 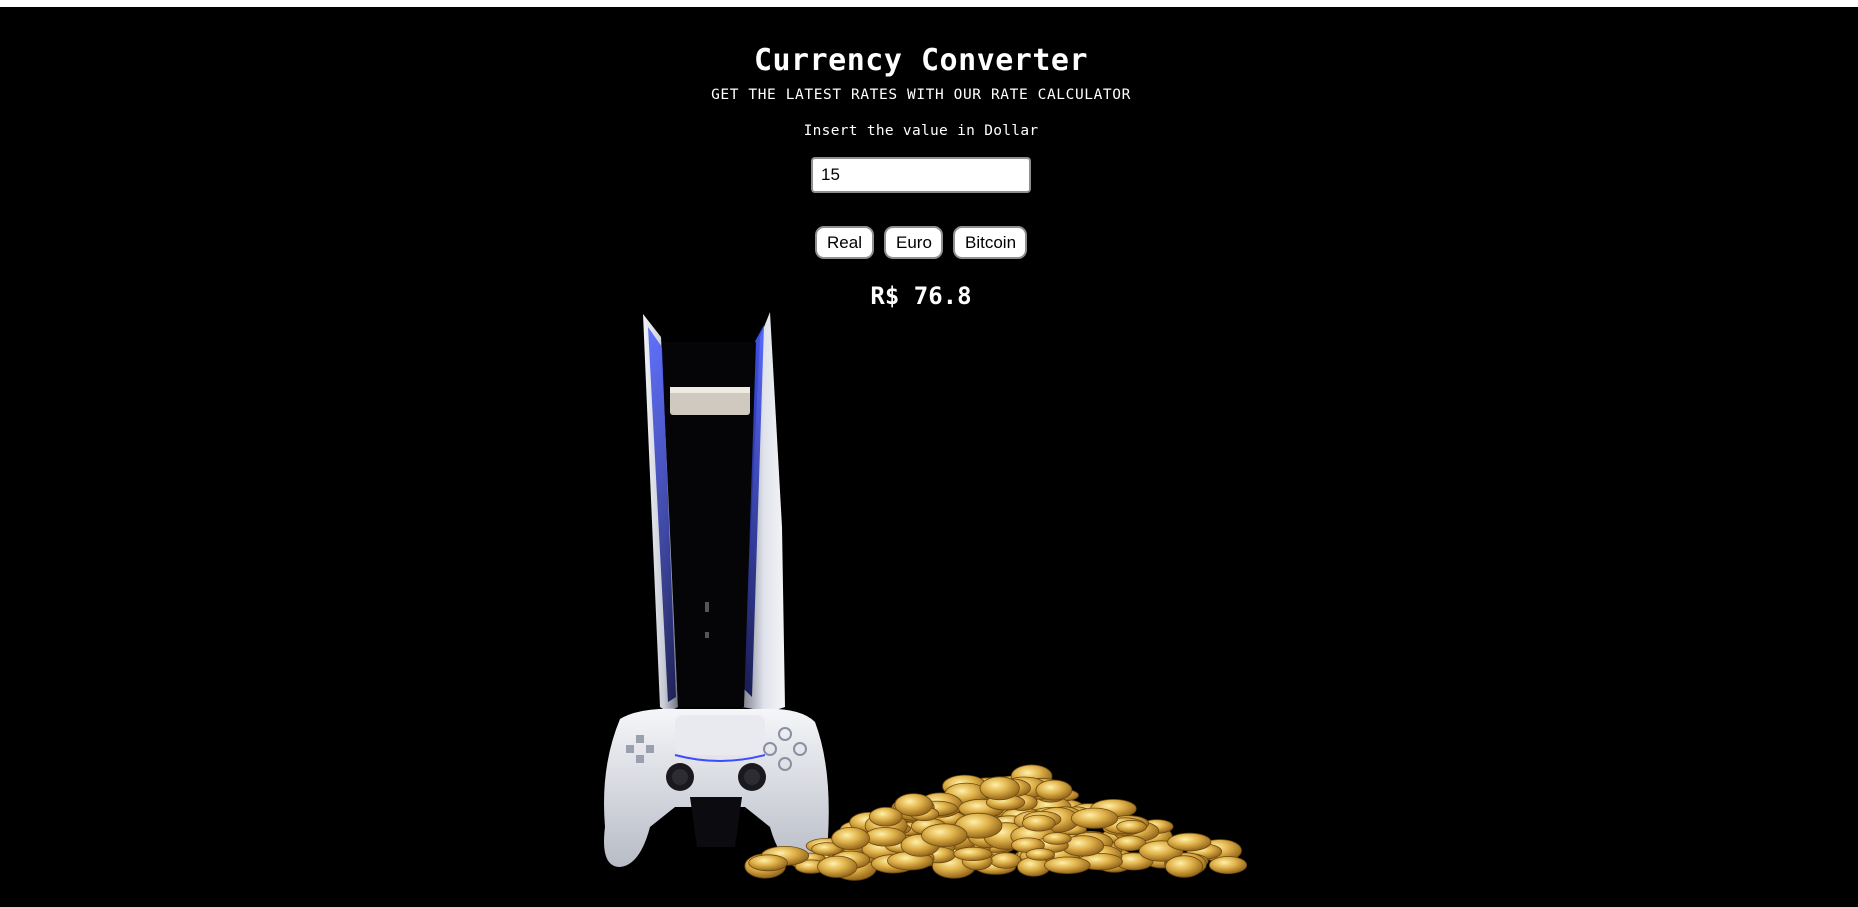 What do you see at coordinates (844, 242) in the screenshot?
I see `real-button: Real` at bounding box center [844, 242].